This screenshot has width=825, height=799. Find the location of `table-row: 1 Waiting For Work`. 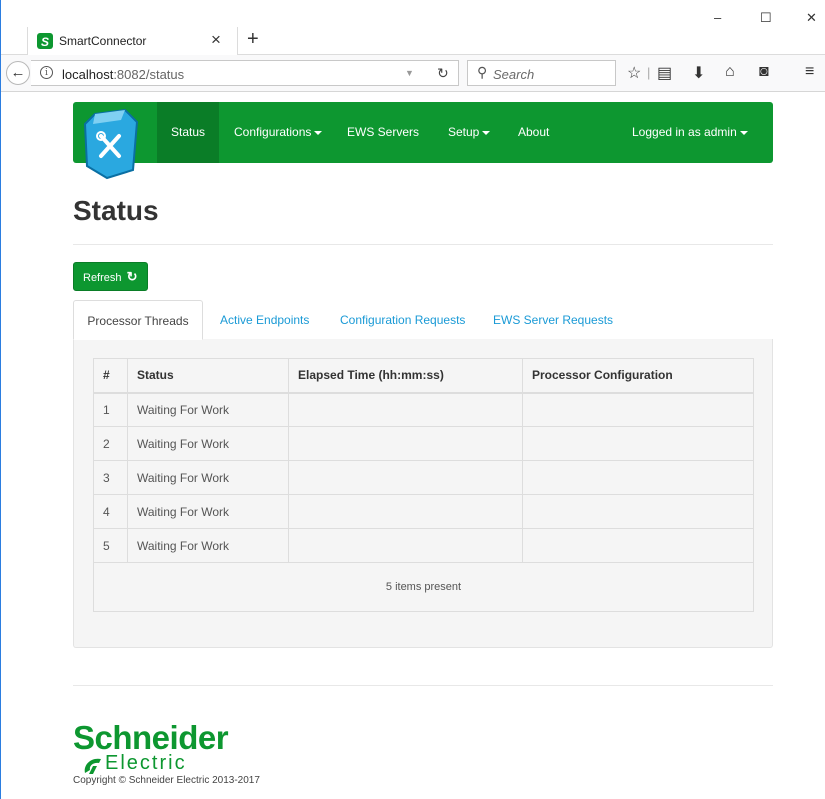

table-row: 1 Waiting For Work is located at coordinates (423, 409).